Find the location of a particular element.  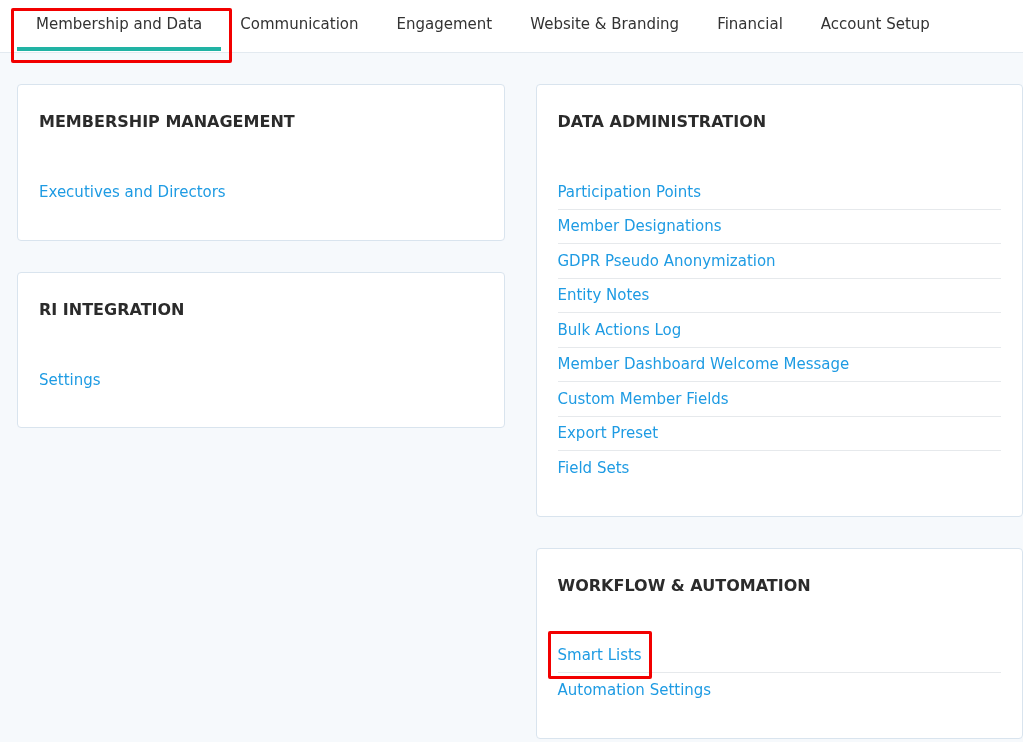

link: Executives and Directors is located at coordinates (132, 192).